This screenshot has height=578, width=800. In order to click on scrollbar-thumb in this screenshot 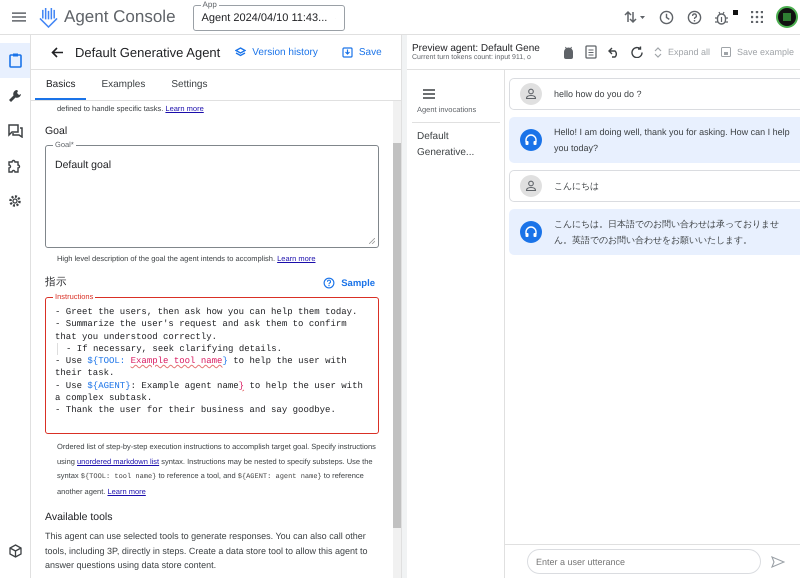, I will do `click(397, 335)`.